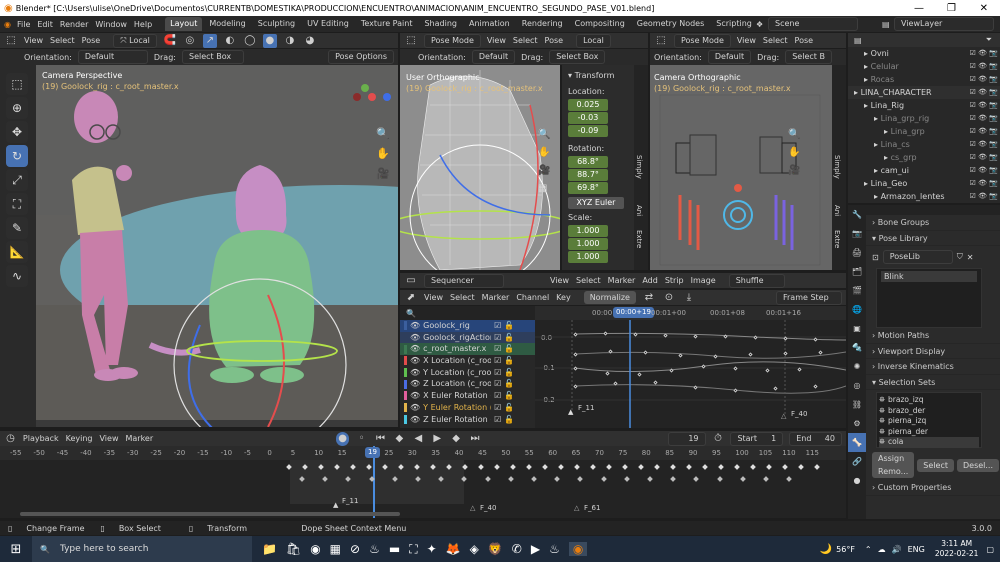 Image resolution: width=1000 pixels, height=562 pixels. What do you see at coordinates (933, 223) in the screenshot?
I see `section-bone-groups: › Bone Groups` at bounding box center [933, 223].